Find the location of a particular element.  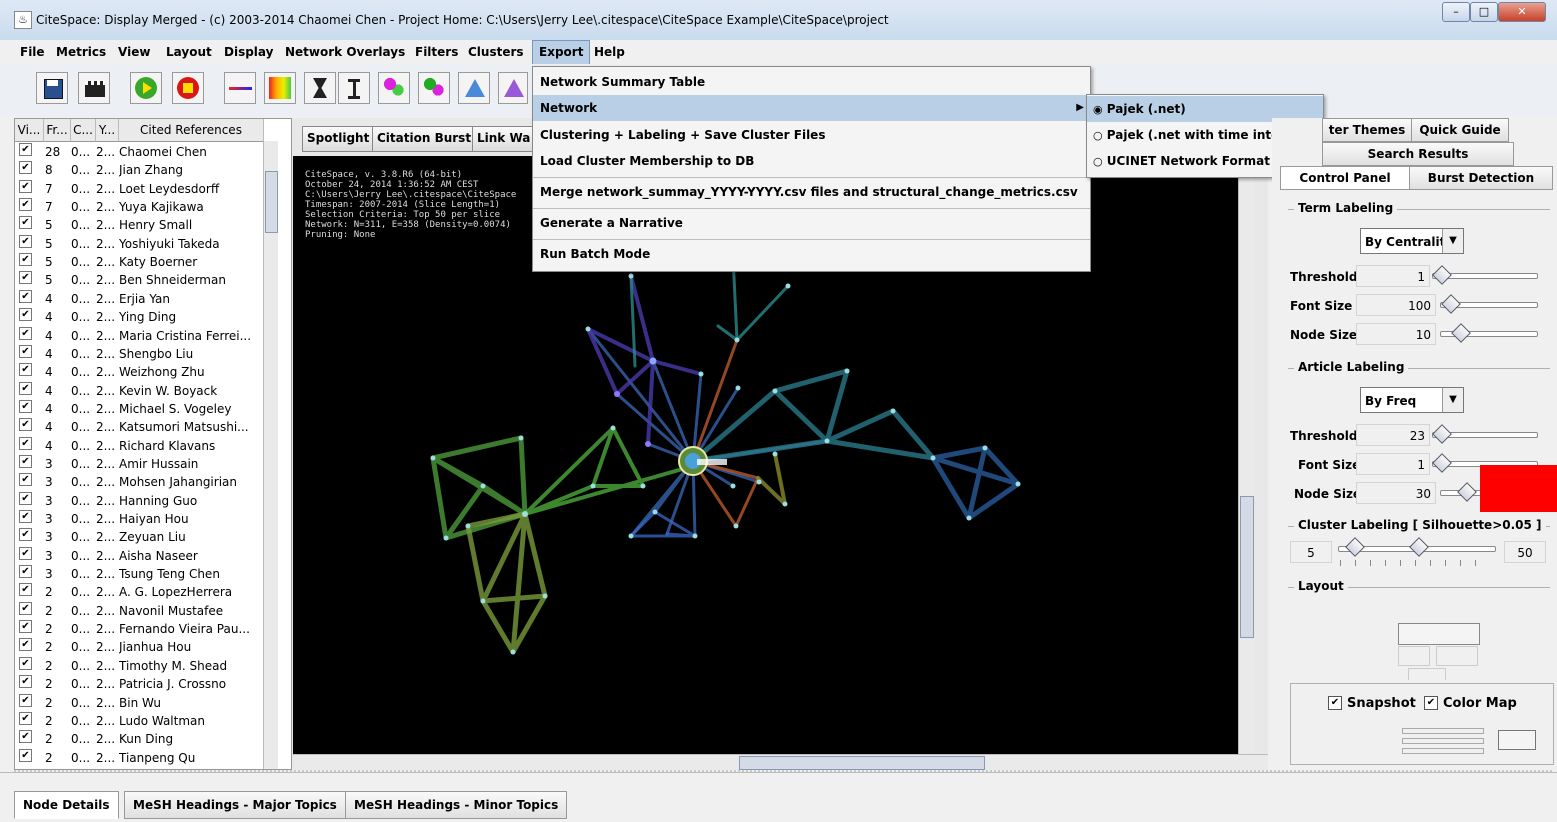

menu-layout: Layout is located at coordinates (189, 52).